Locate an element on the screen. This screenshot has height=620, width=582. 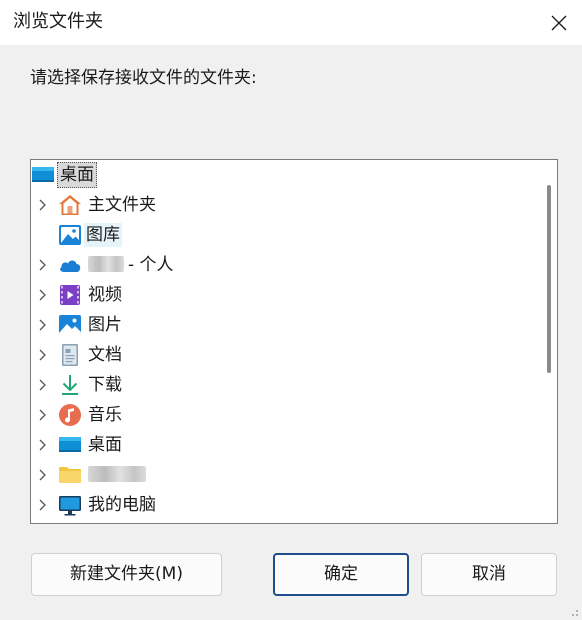
ok-button: 确定 is located at coordinates (341, 574).